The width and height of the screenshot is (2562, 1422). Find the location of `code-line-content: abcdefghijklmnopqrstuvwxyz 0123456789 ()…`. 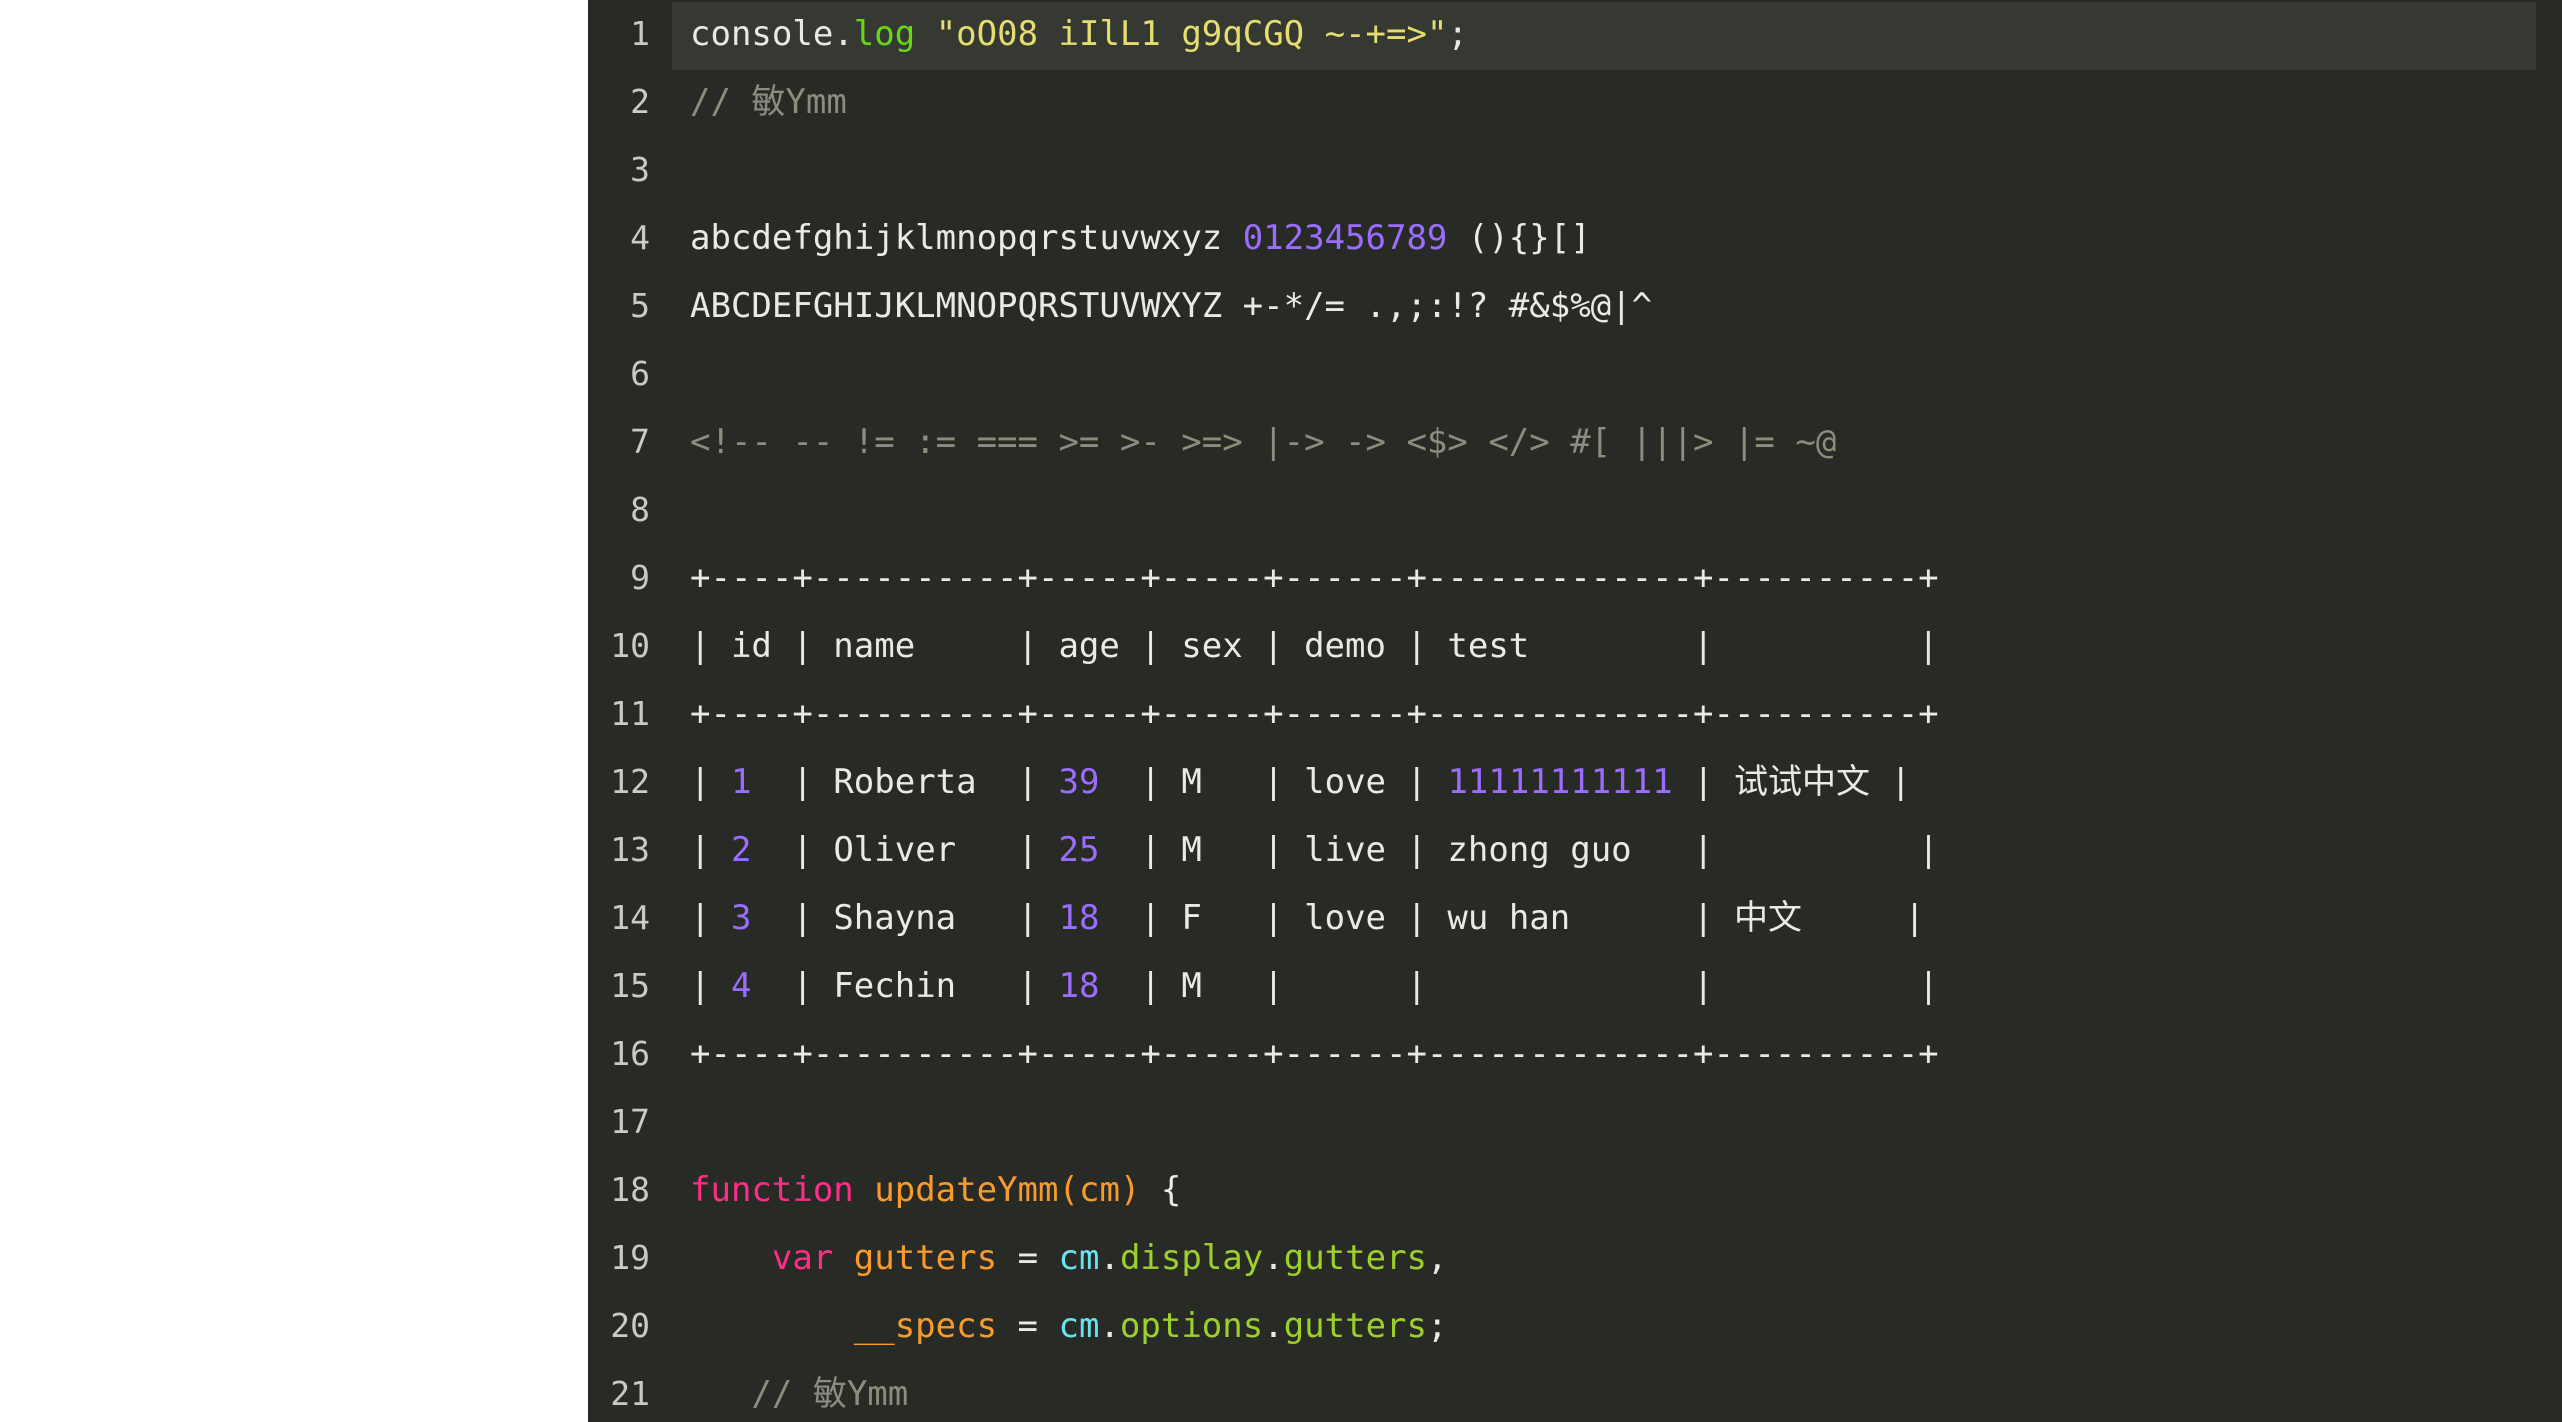

code-line-content: abcdefghijklmnopqrstuvwxyz 0123456789 ()… is located at coordinates (1140, 238).